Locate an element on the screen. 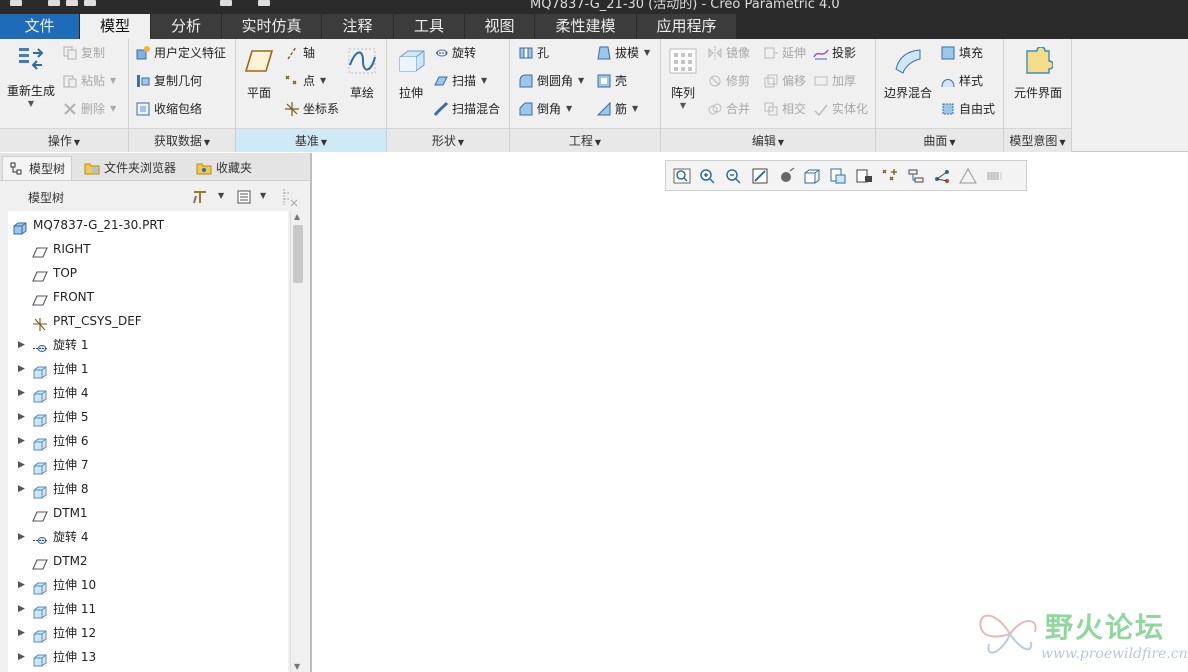 The height and width of the screenshot is (672, 1188). new-file-icon is located at coordinates (54, 3).